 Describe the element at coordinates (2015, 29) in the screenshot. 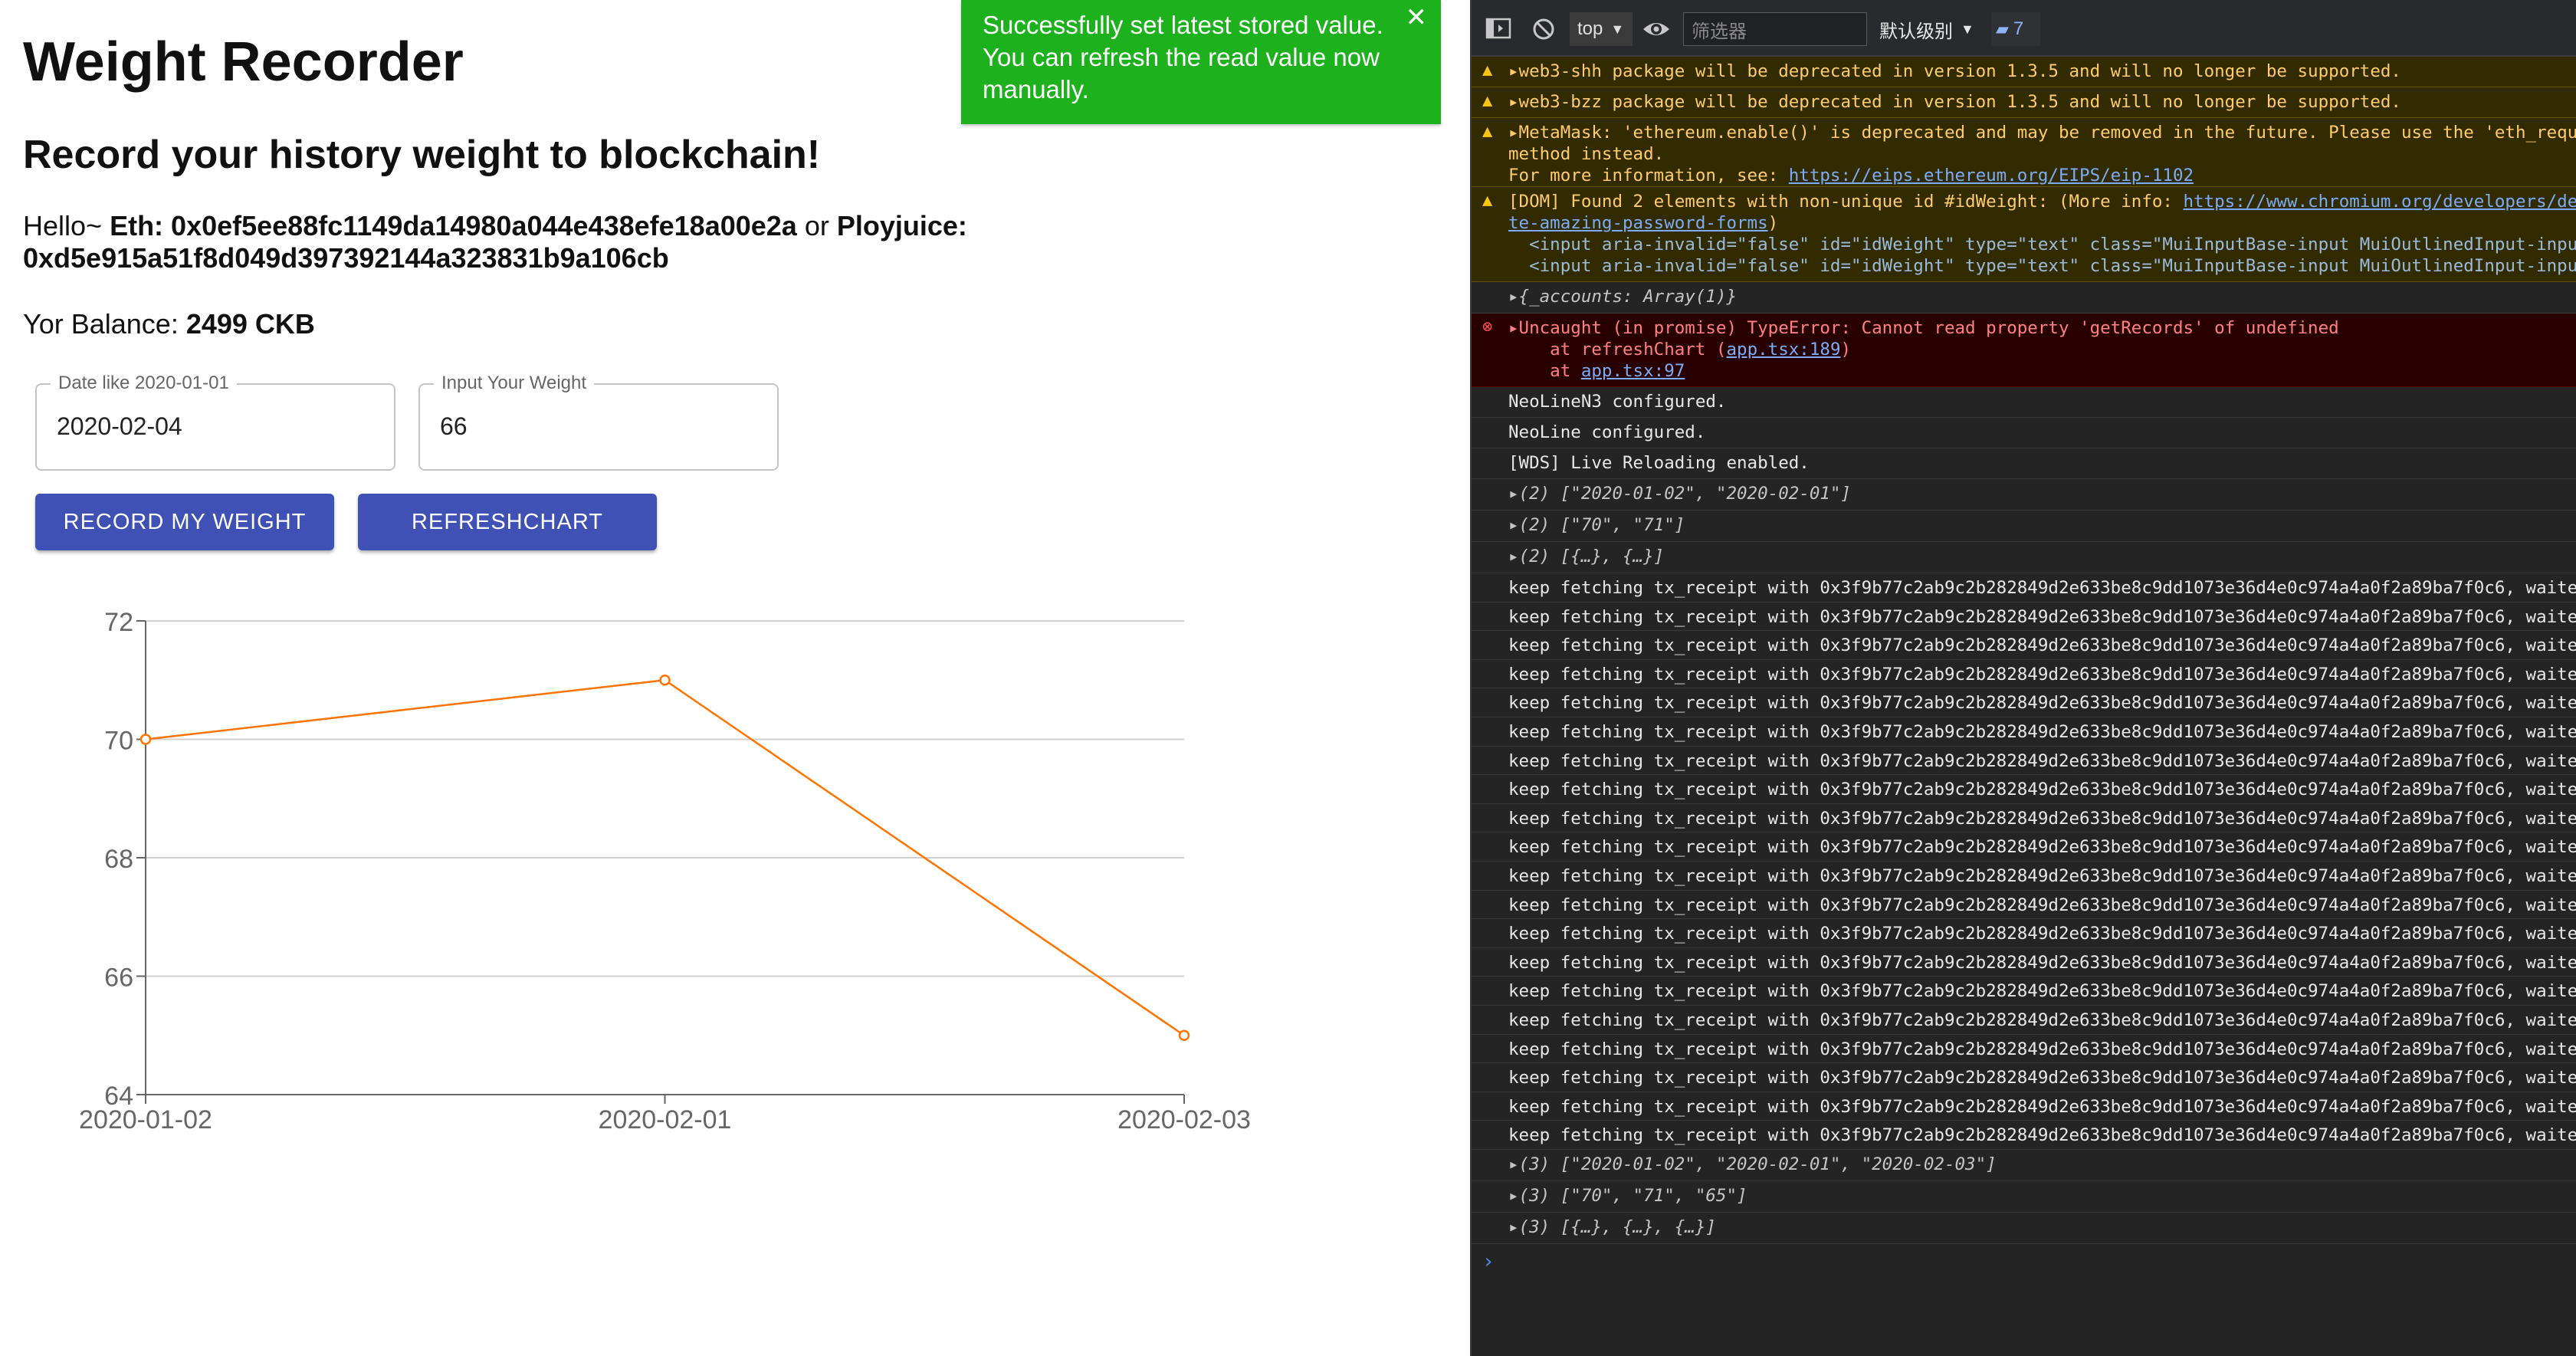

I see `messages-badge: ▰ 7` at that location.